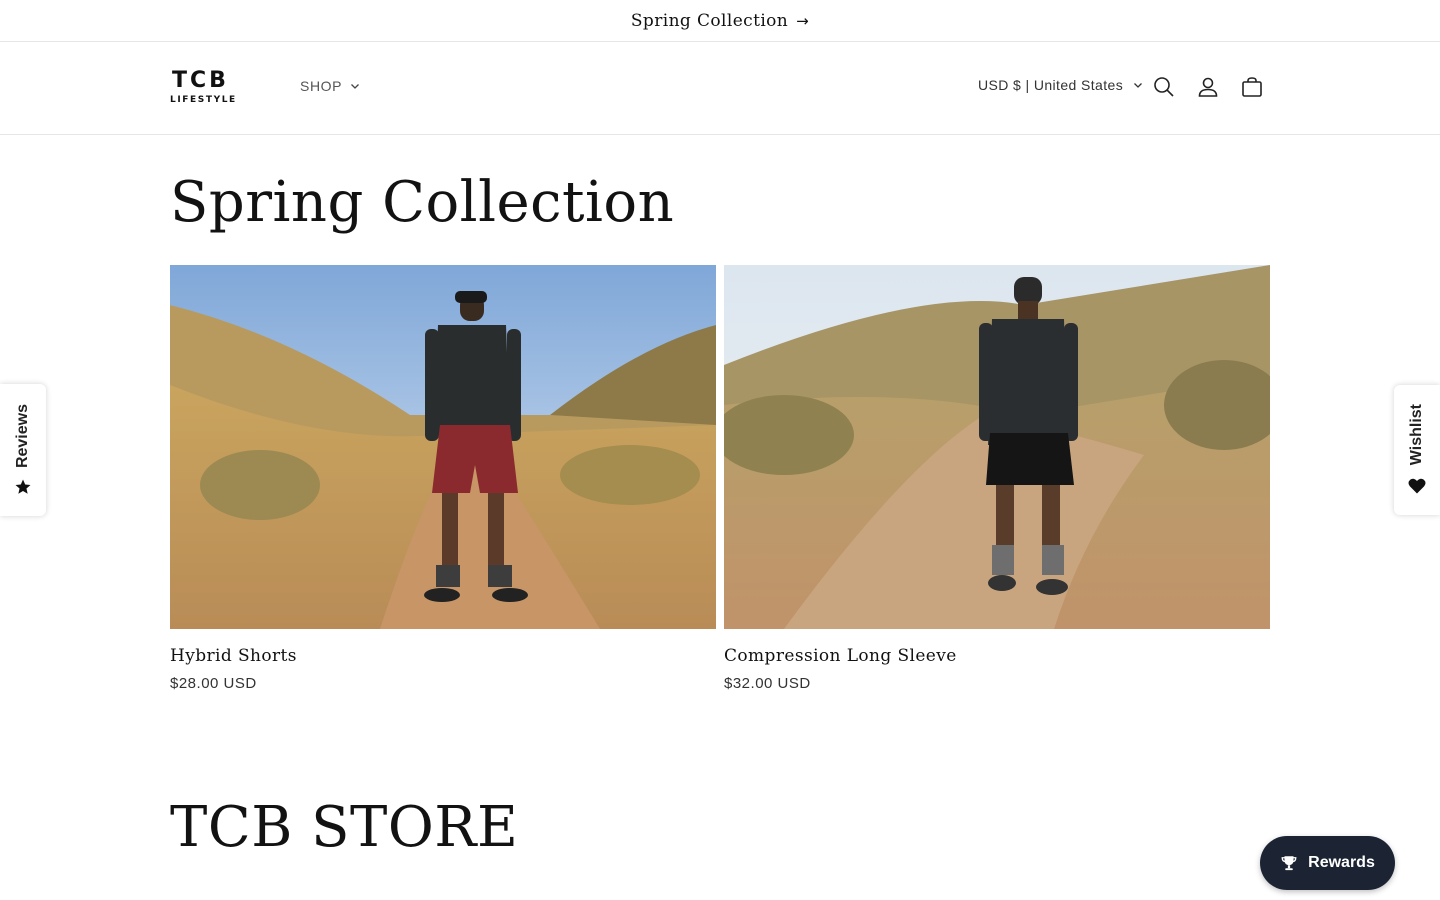  Describe the element at coordinates (803, 20) in the screenshot. I see `arrow-right-icon: →` at that location.